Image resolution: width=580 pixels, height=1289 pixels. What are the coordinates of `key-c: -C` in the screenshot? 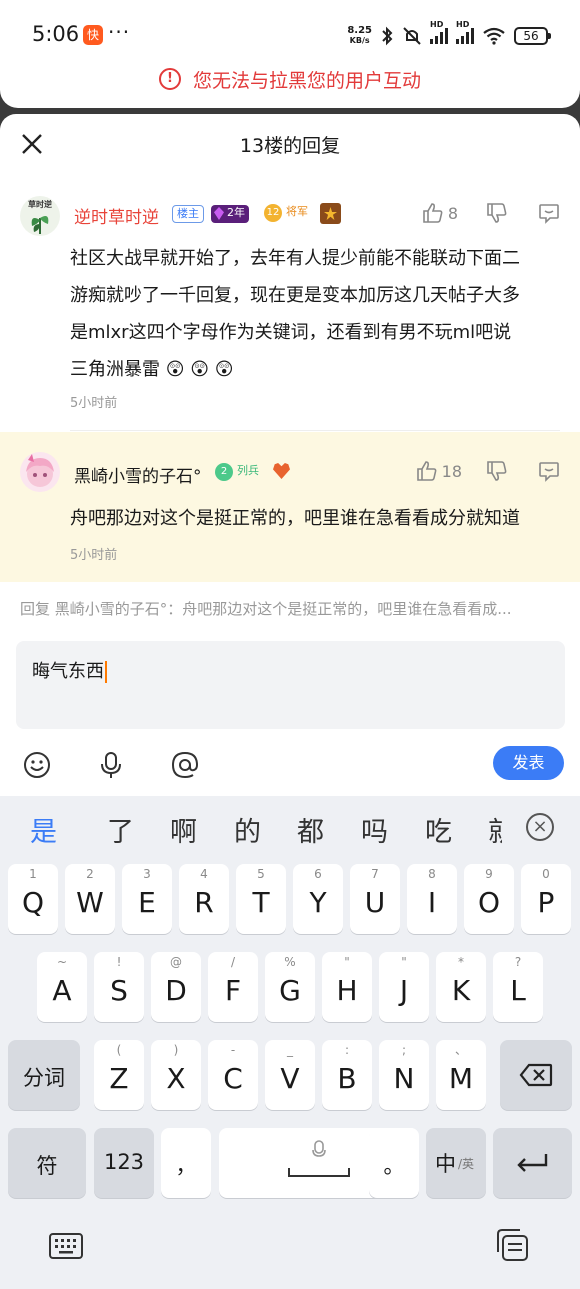 It's located at (233, 1075).